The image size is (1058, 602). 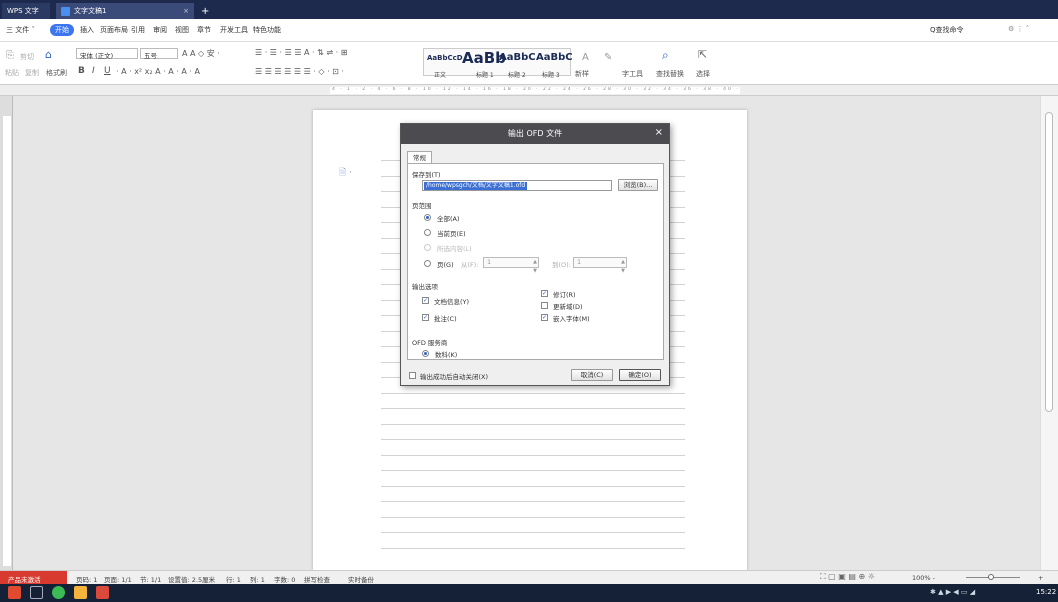 I want to click on zoom-slider-handle, so click(x=991, y=577).